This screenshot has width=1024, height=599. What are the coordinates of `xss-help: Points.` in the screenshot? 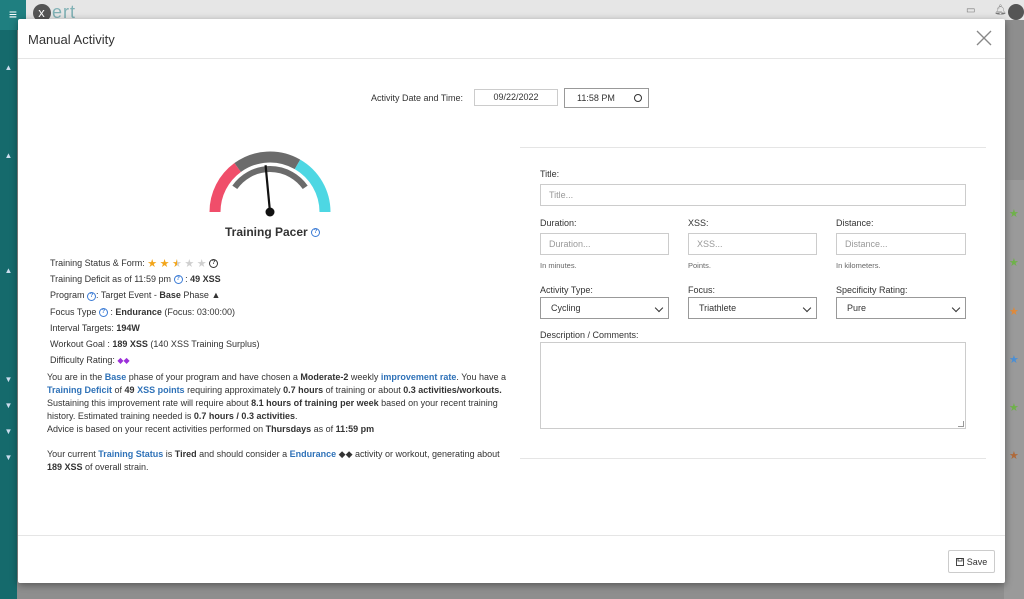 It's located at (699, 265).